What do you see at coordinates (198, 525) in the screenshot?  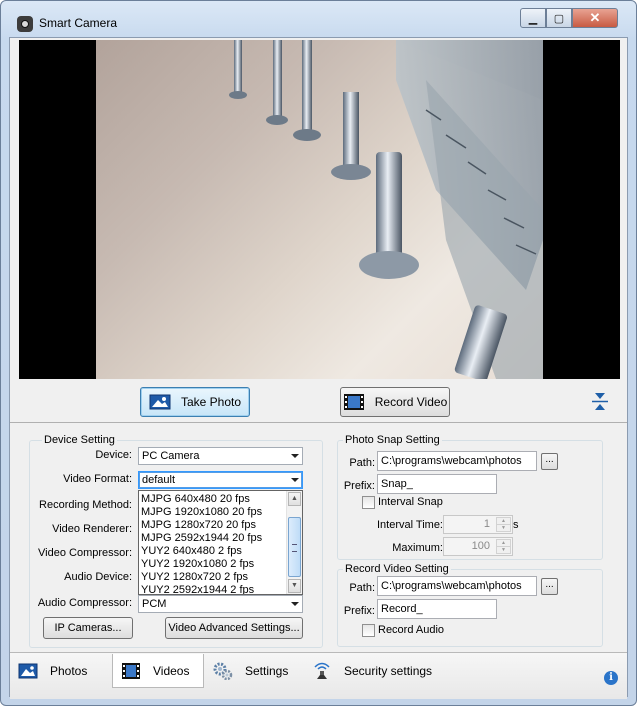 I see `video-format-option: MJPG 1280x720 20 fps` at bounding box center [198, 525].